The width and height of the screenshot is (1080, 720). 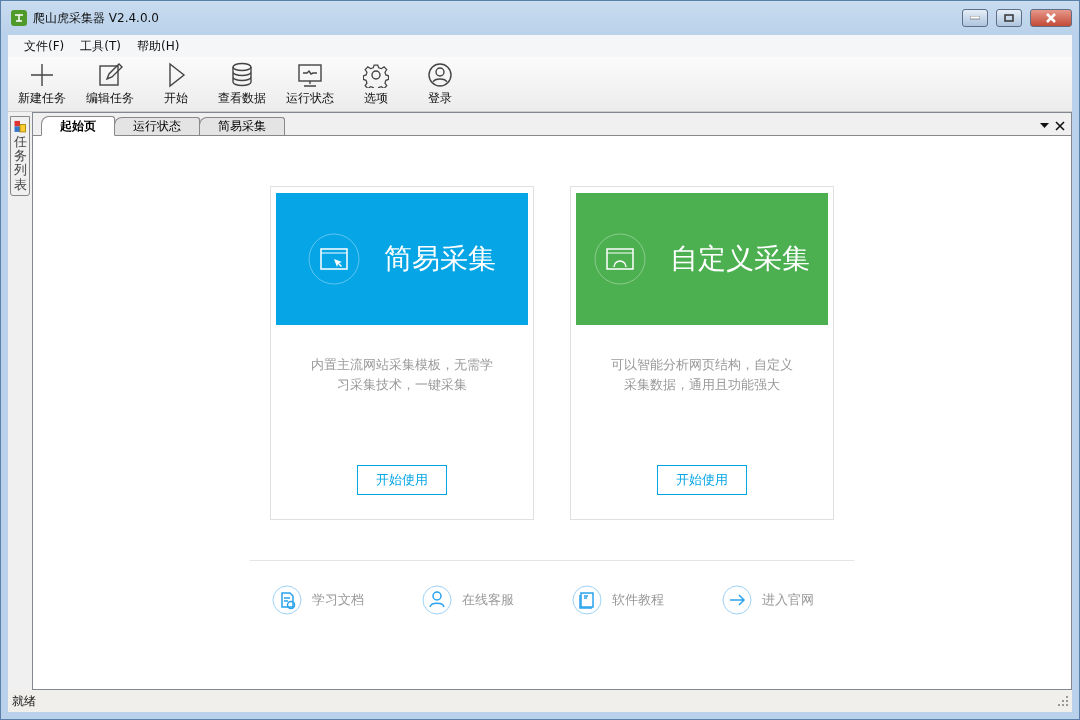 What do you see at coordinates (44, 46) in the screenshot?
I see `menu-item: 文件(F)` at bounding box center [44, 46].